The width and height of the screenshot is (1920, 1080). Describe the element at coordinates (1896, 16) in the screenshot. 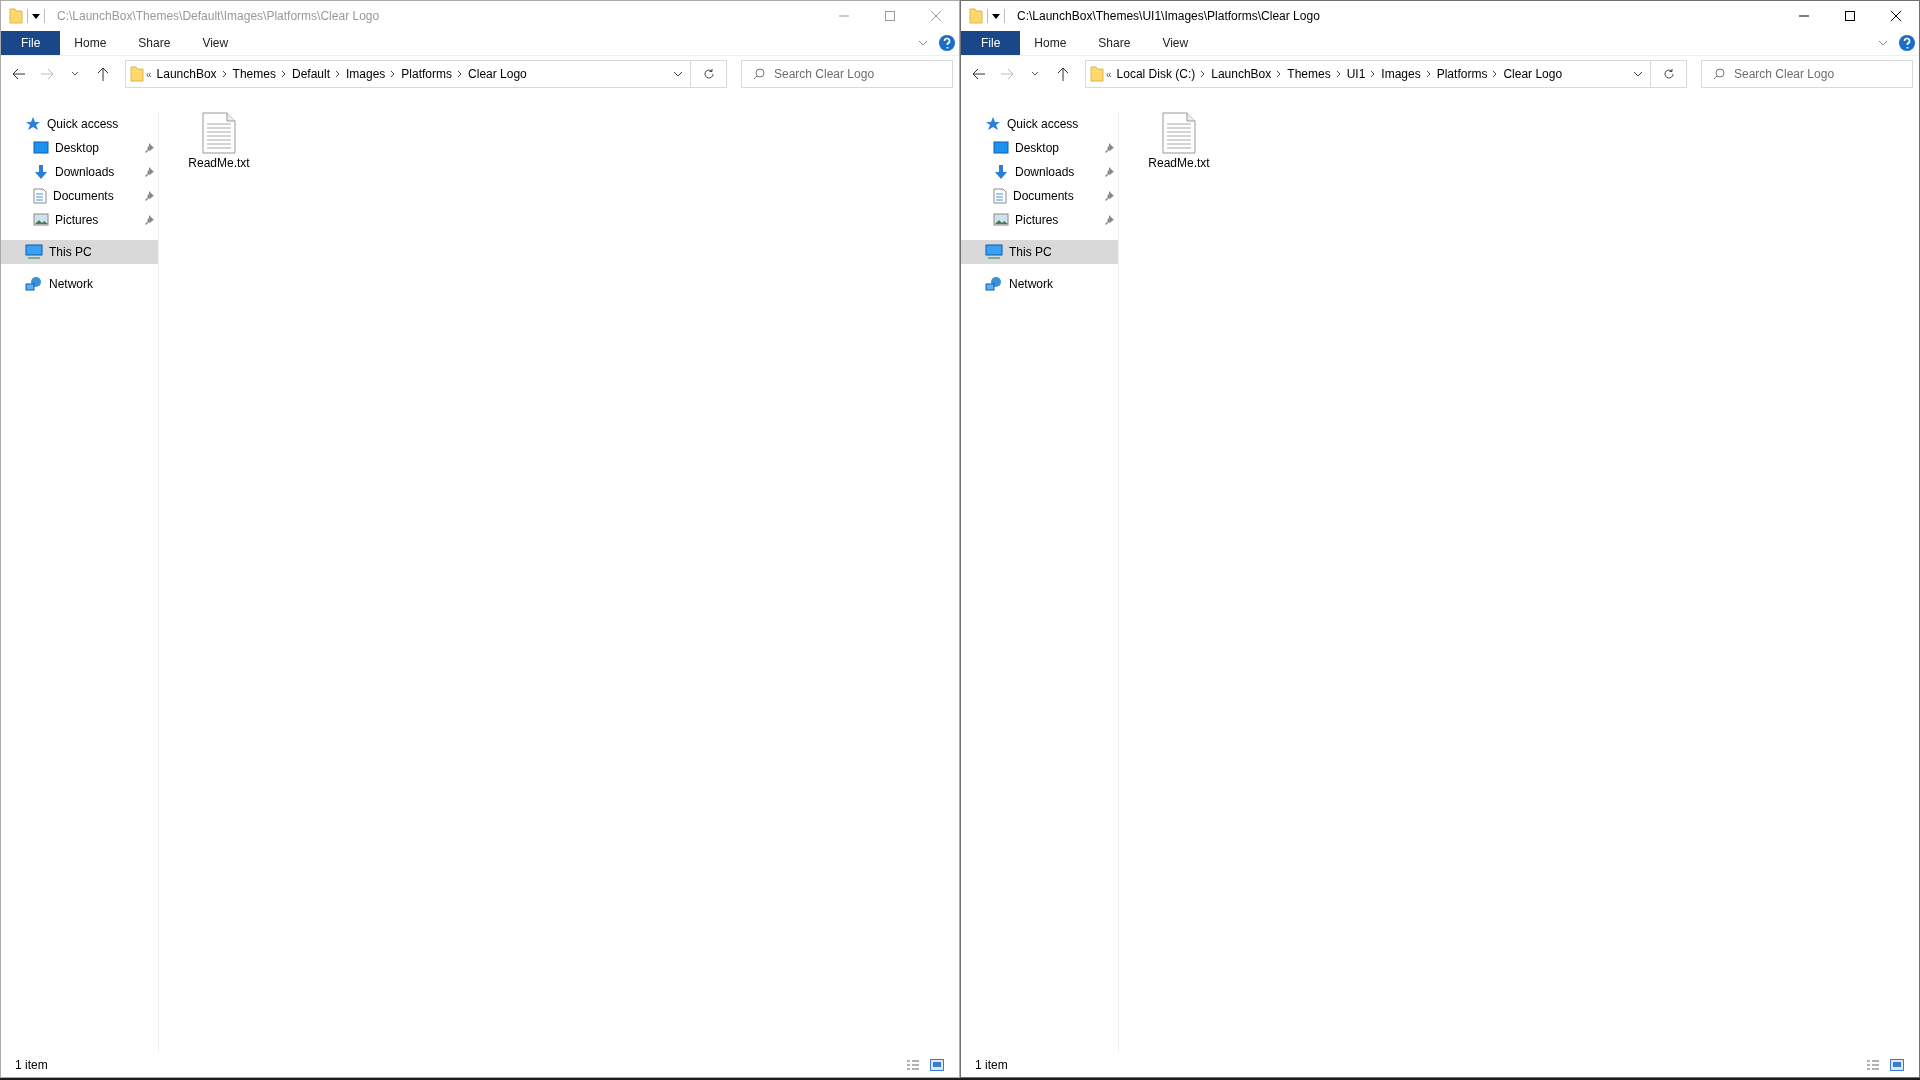

I see `close-icon` at that location.